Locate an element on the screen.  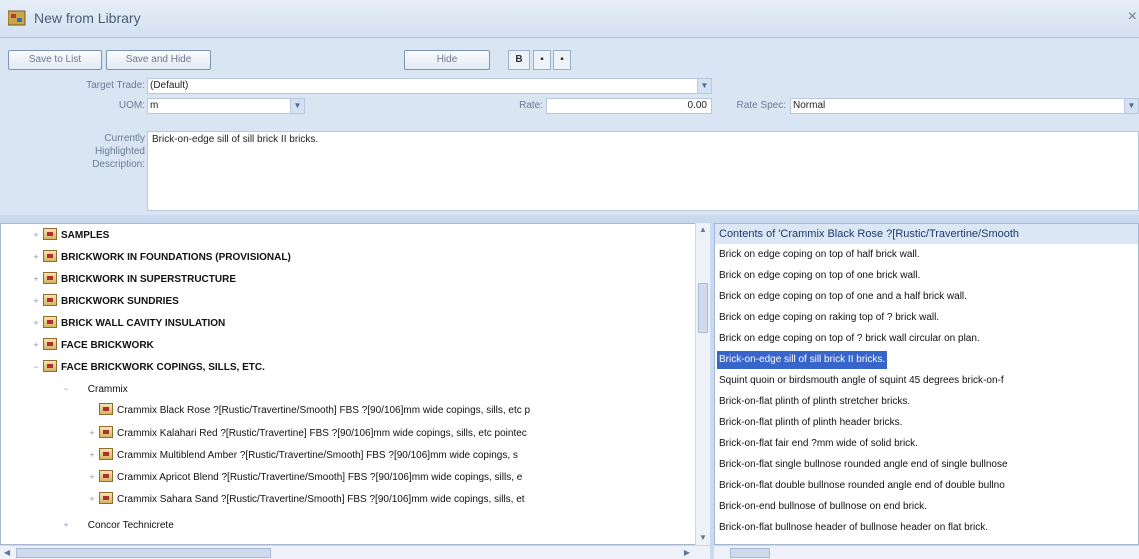
toolbar: Save to List Save and Hide Hide B ▪ ▪ is located at coordinates (569, 54).